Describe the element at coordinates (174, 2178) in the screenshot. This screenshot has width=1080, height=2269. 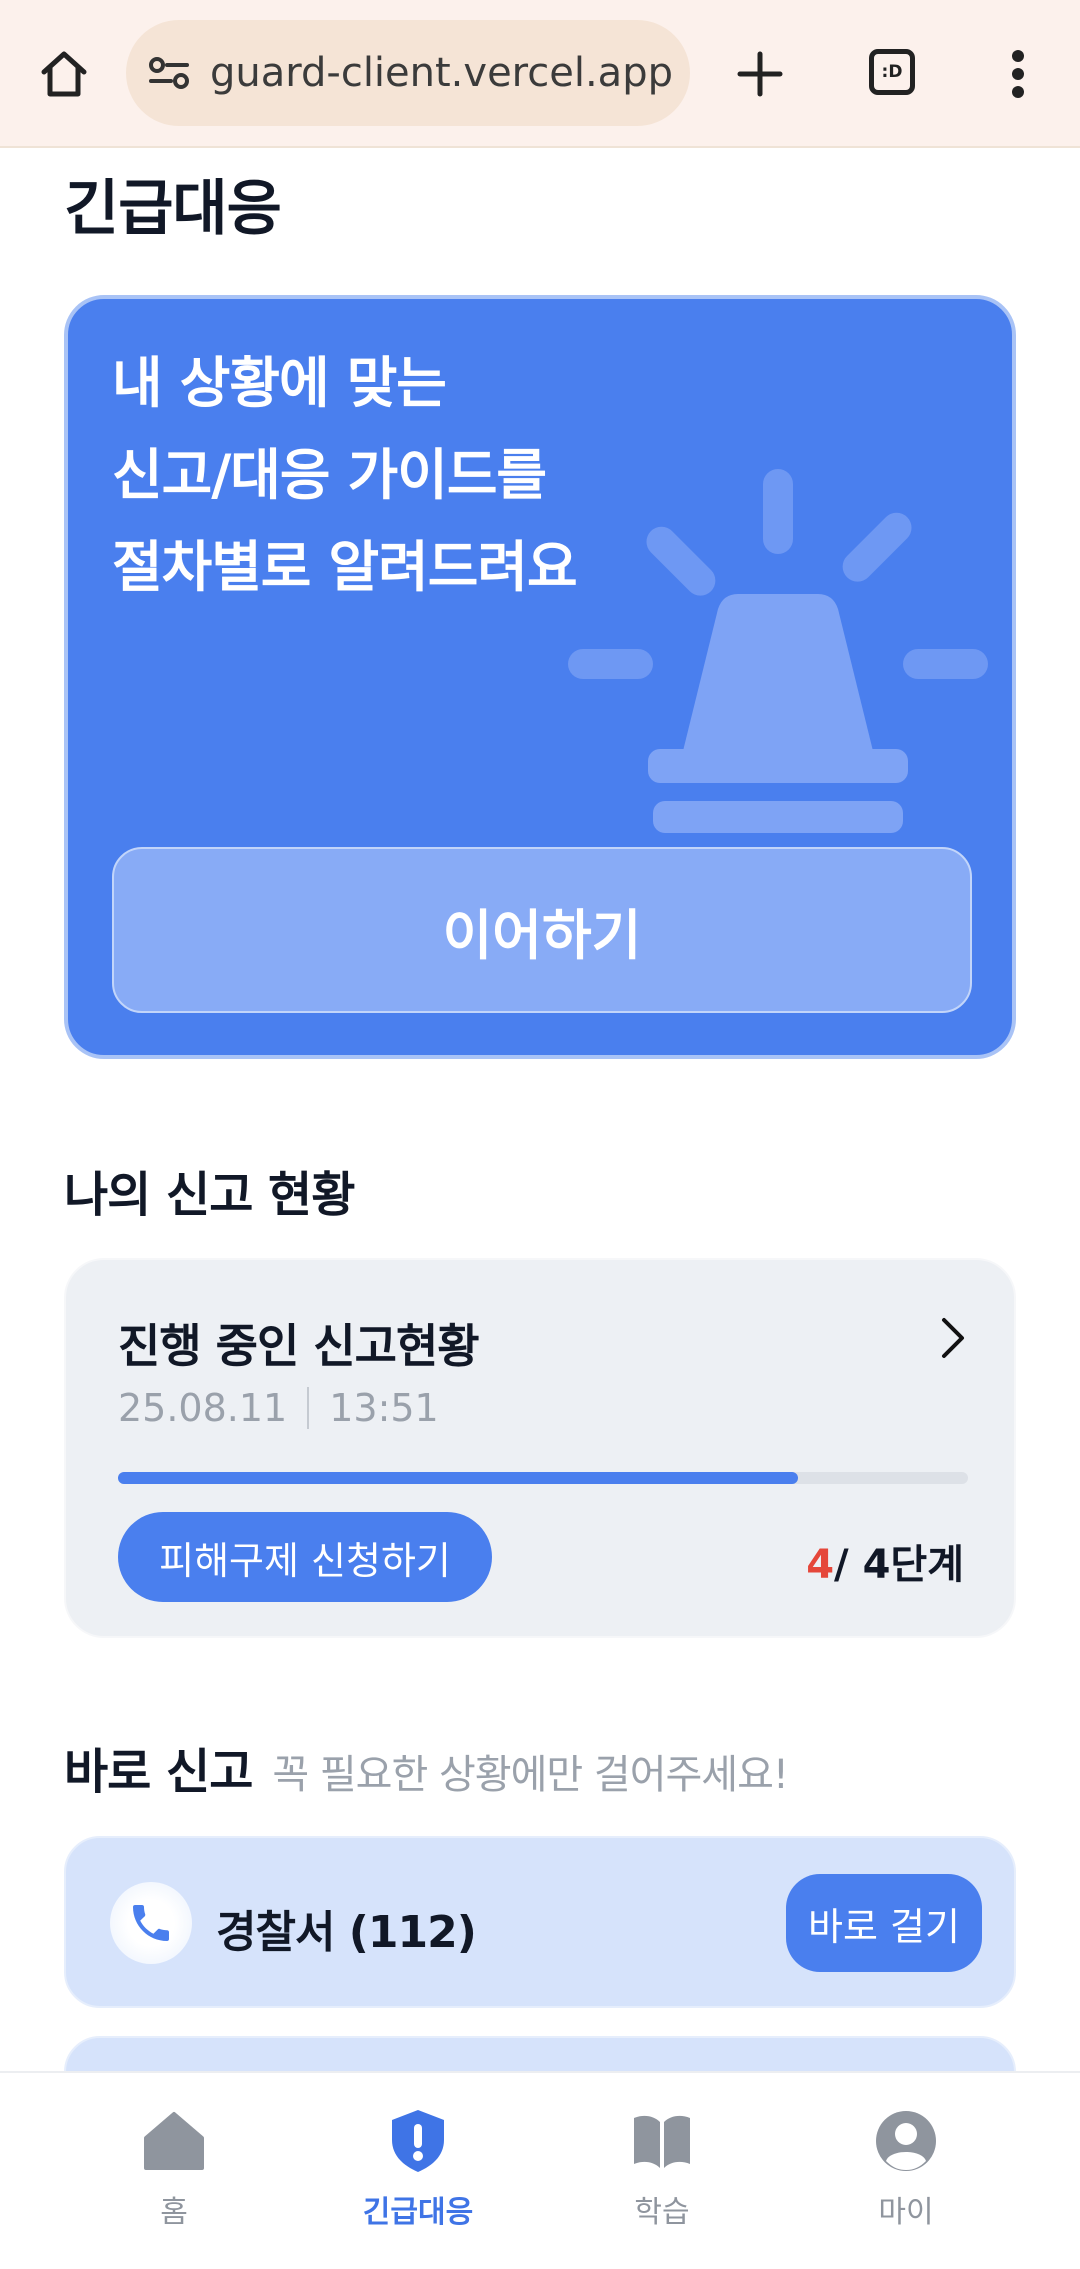
I see `nav-item-home: 홈` at that location.